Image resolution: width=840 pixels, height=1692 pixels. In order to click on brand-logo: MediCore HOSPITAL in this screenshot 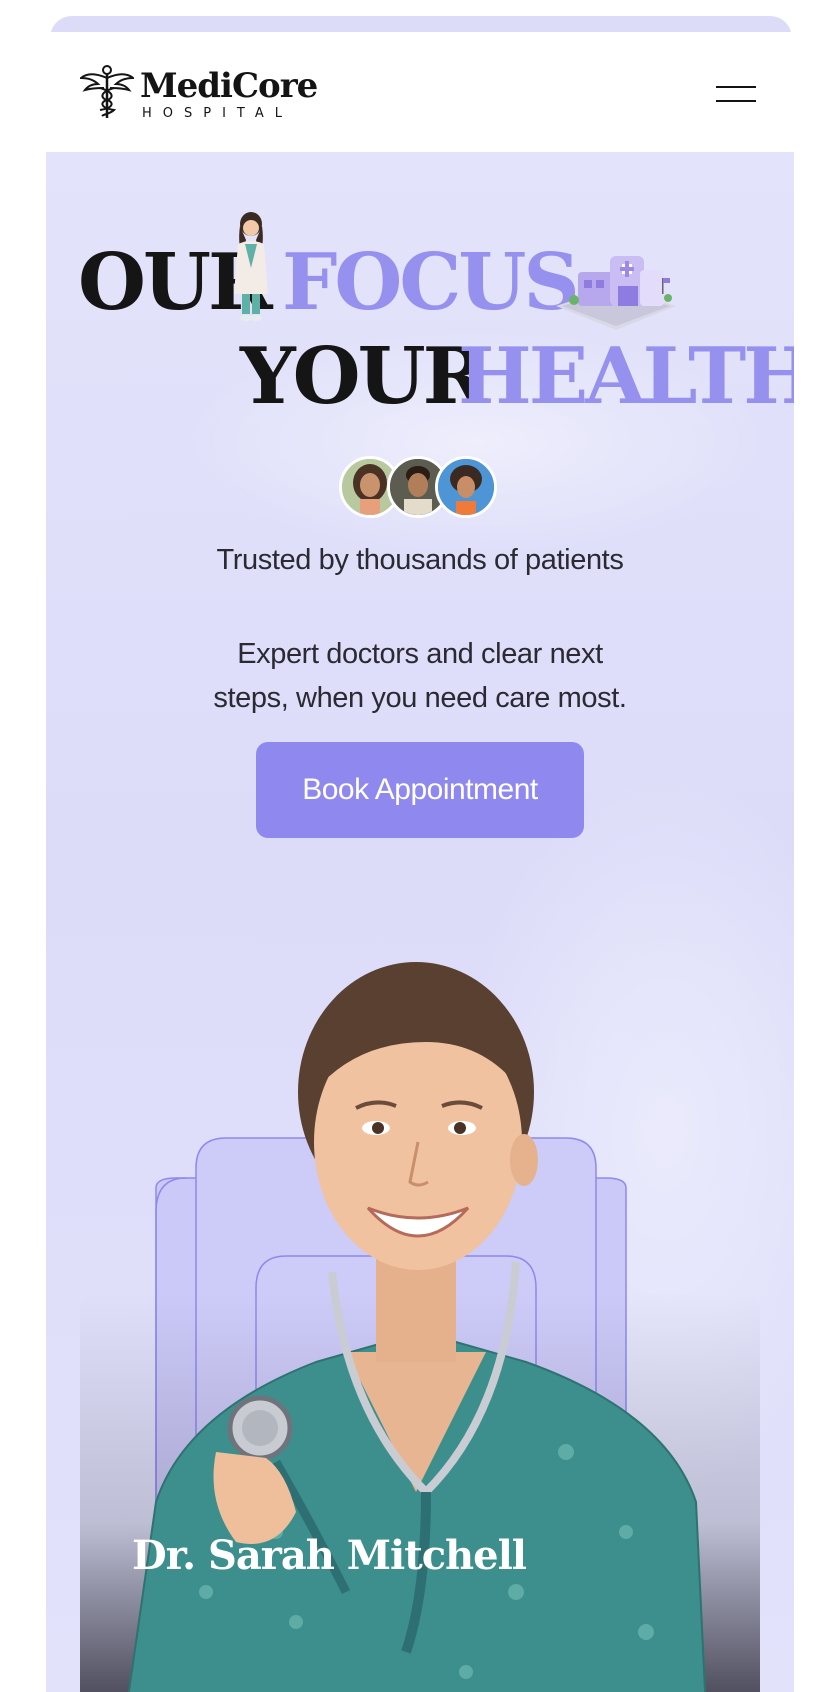, I will do `click(205, 94)`.